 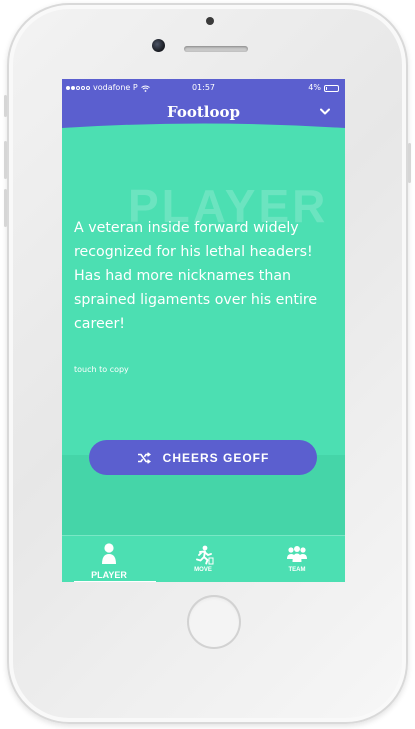 I want to click on status-bar: vodafone P 01:57 4%, so click(x=203, y=88).